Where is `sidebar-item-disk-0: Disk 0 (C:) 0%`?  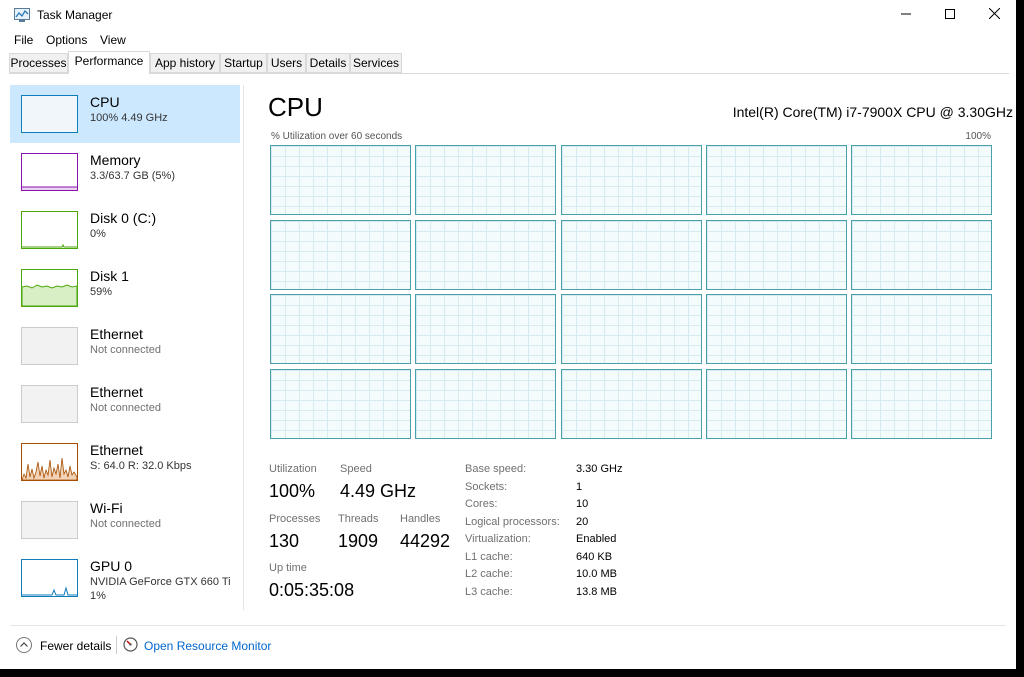 sidebar-item-disk-0: Disk 0 (C:) 0% is located at coordinates (125, 230).